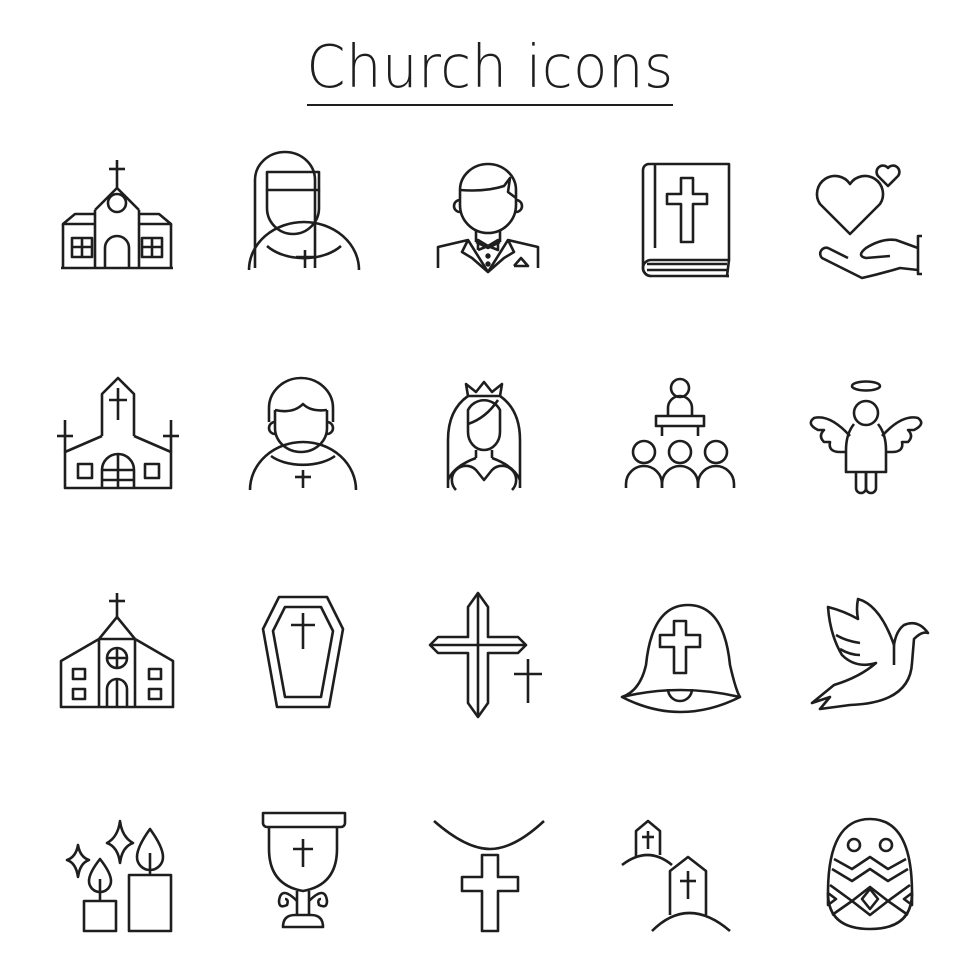 The height and width of the screenshot is (980, 980). Describe the element at coordinates (303, 220) in the screenshot. I see `nun-icon` at that location.